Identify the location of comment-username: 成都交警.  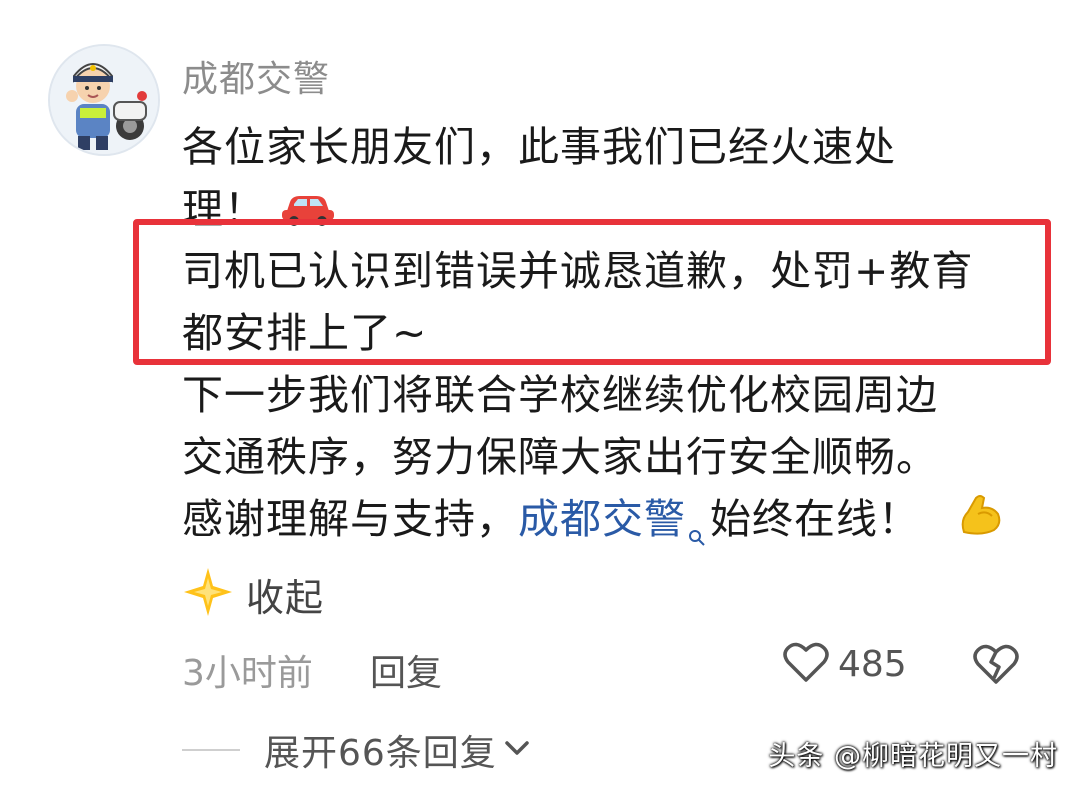
(256, 76).